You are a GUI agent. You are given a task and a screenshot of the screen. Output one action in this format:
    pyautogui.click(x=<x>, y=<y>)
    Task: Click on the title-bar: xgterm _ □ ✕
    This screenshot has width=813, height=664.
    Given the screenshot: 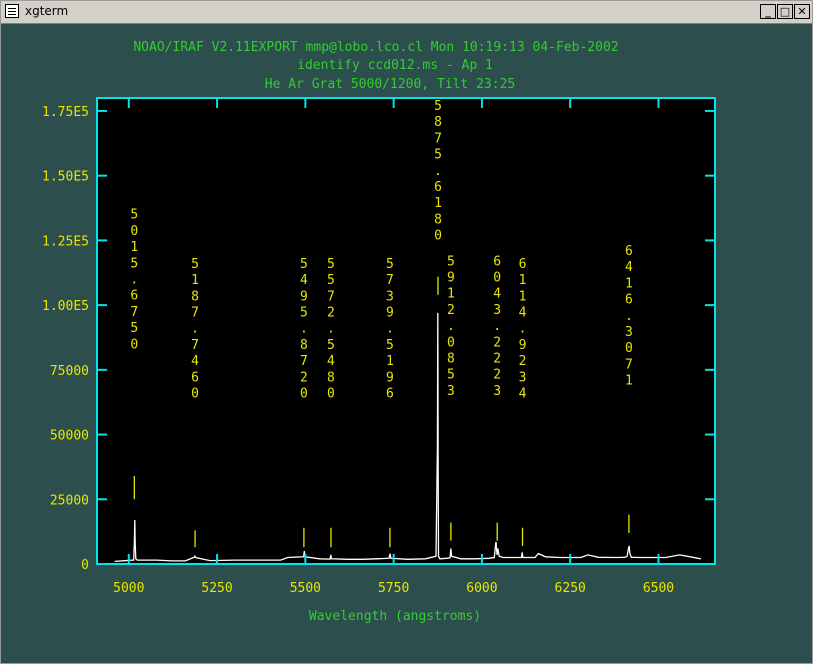 What is the action you would take?
    pyautogui.click(x=406, y=12)
    